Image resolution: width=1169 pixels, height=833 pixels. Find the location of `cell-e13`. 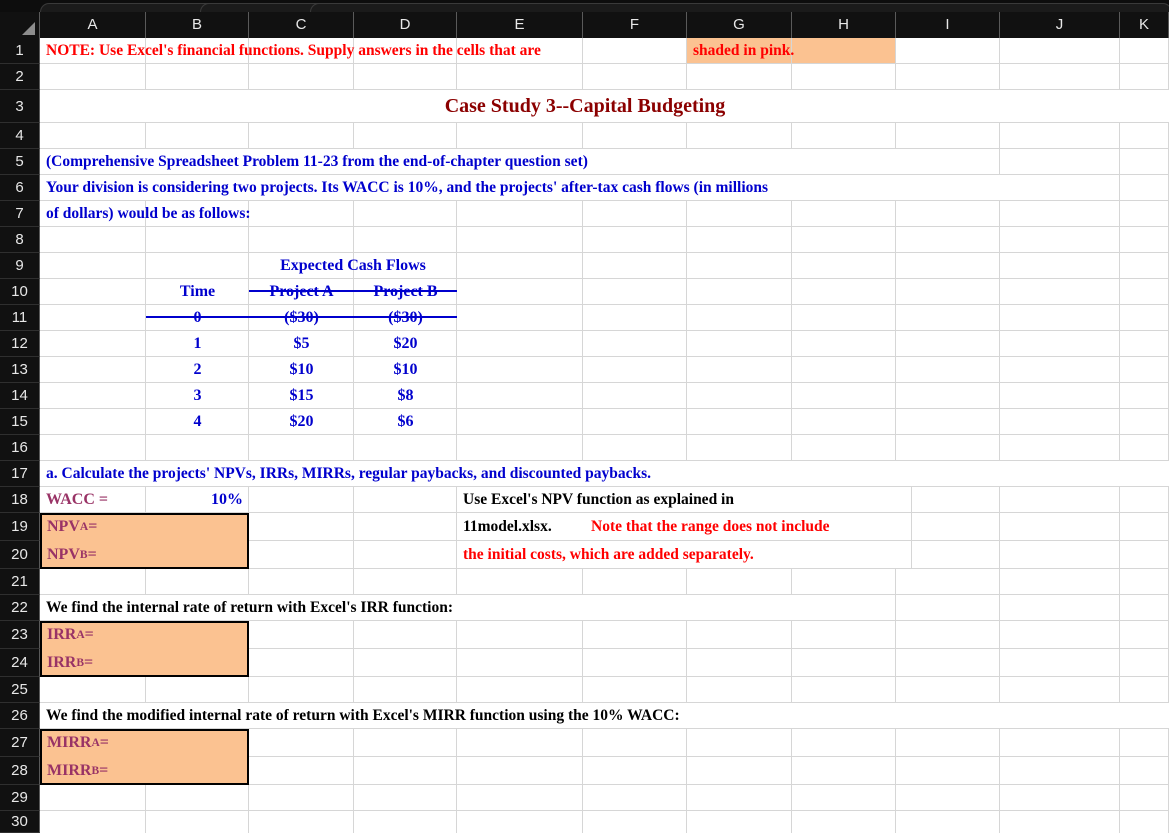

cell-e13 is located at coordinates (520, 370).